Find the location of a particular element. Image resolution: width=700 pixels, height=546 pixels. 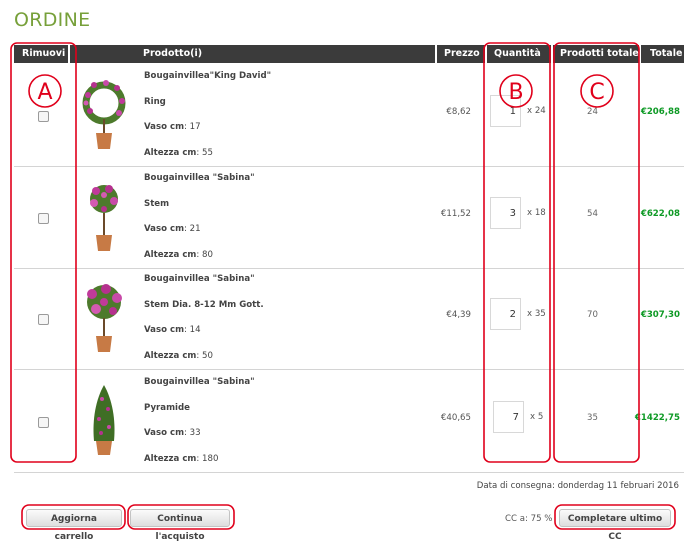

annotation-box-c is located at coordinates (596, 252).